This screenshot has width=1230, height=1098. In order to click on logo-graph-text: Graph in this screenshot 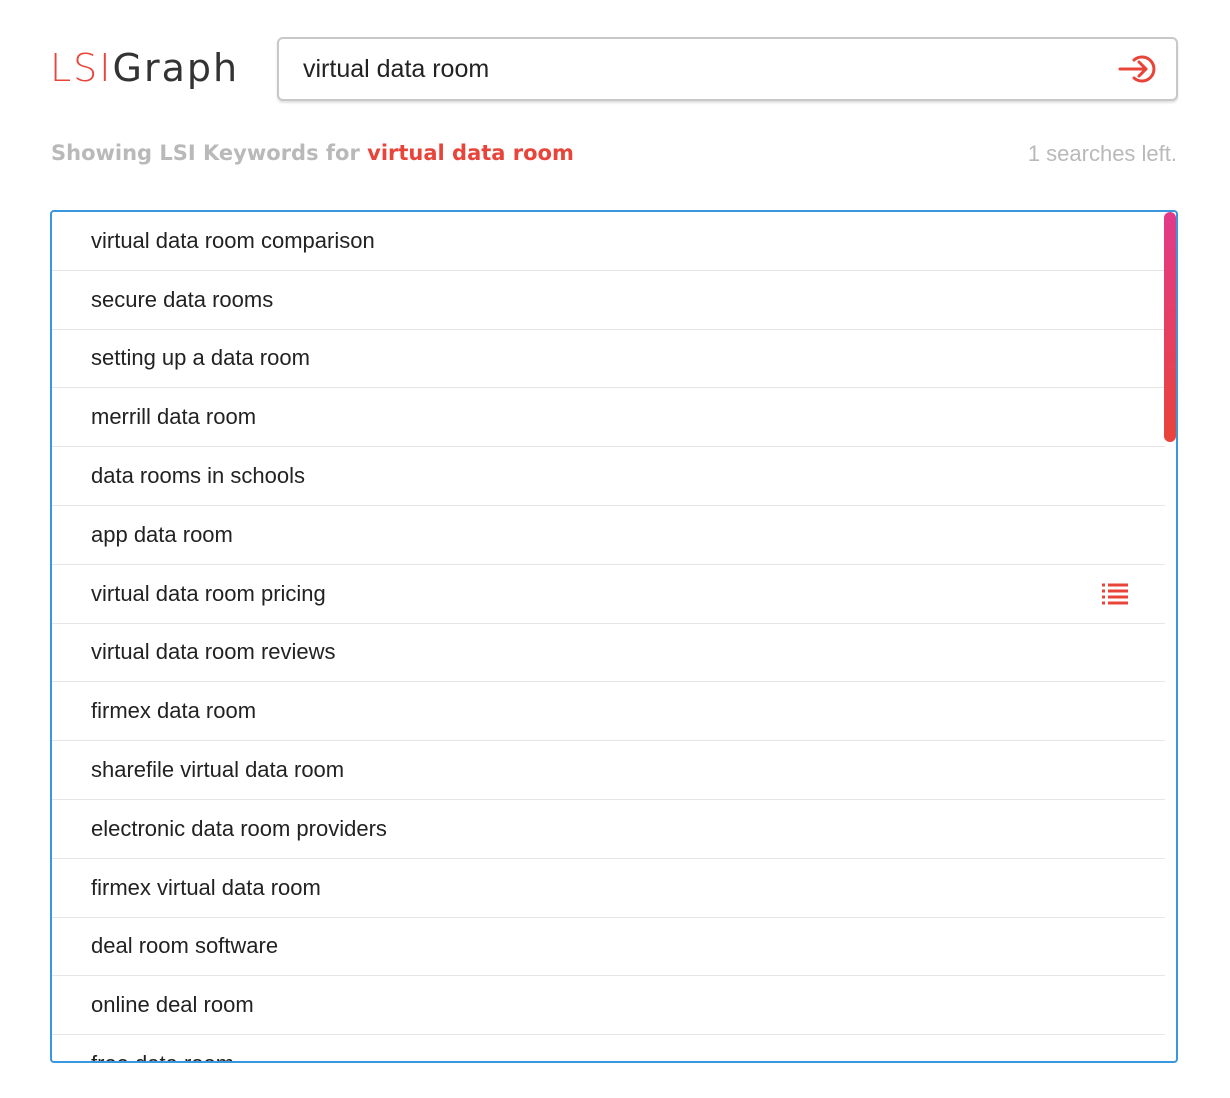, I will do `click(176, 68)`.